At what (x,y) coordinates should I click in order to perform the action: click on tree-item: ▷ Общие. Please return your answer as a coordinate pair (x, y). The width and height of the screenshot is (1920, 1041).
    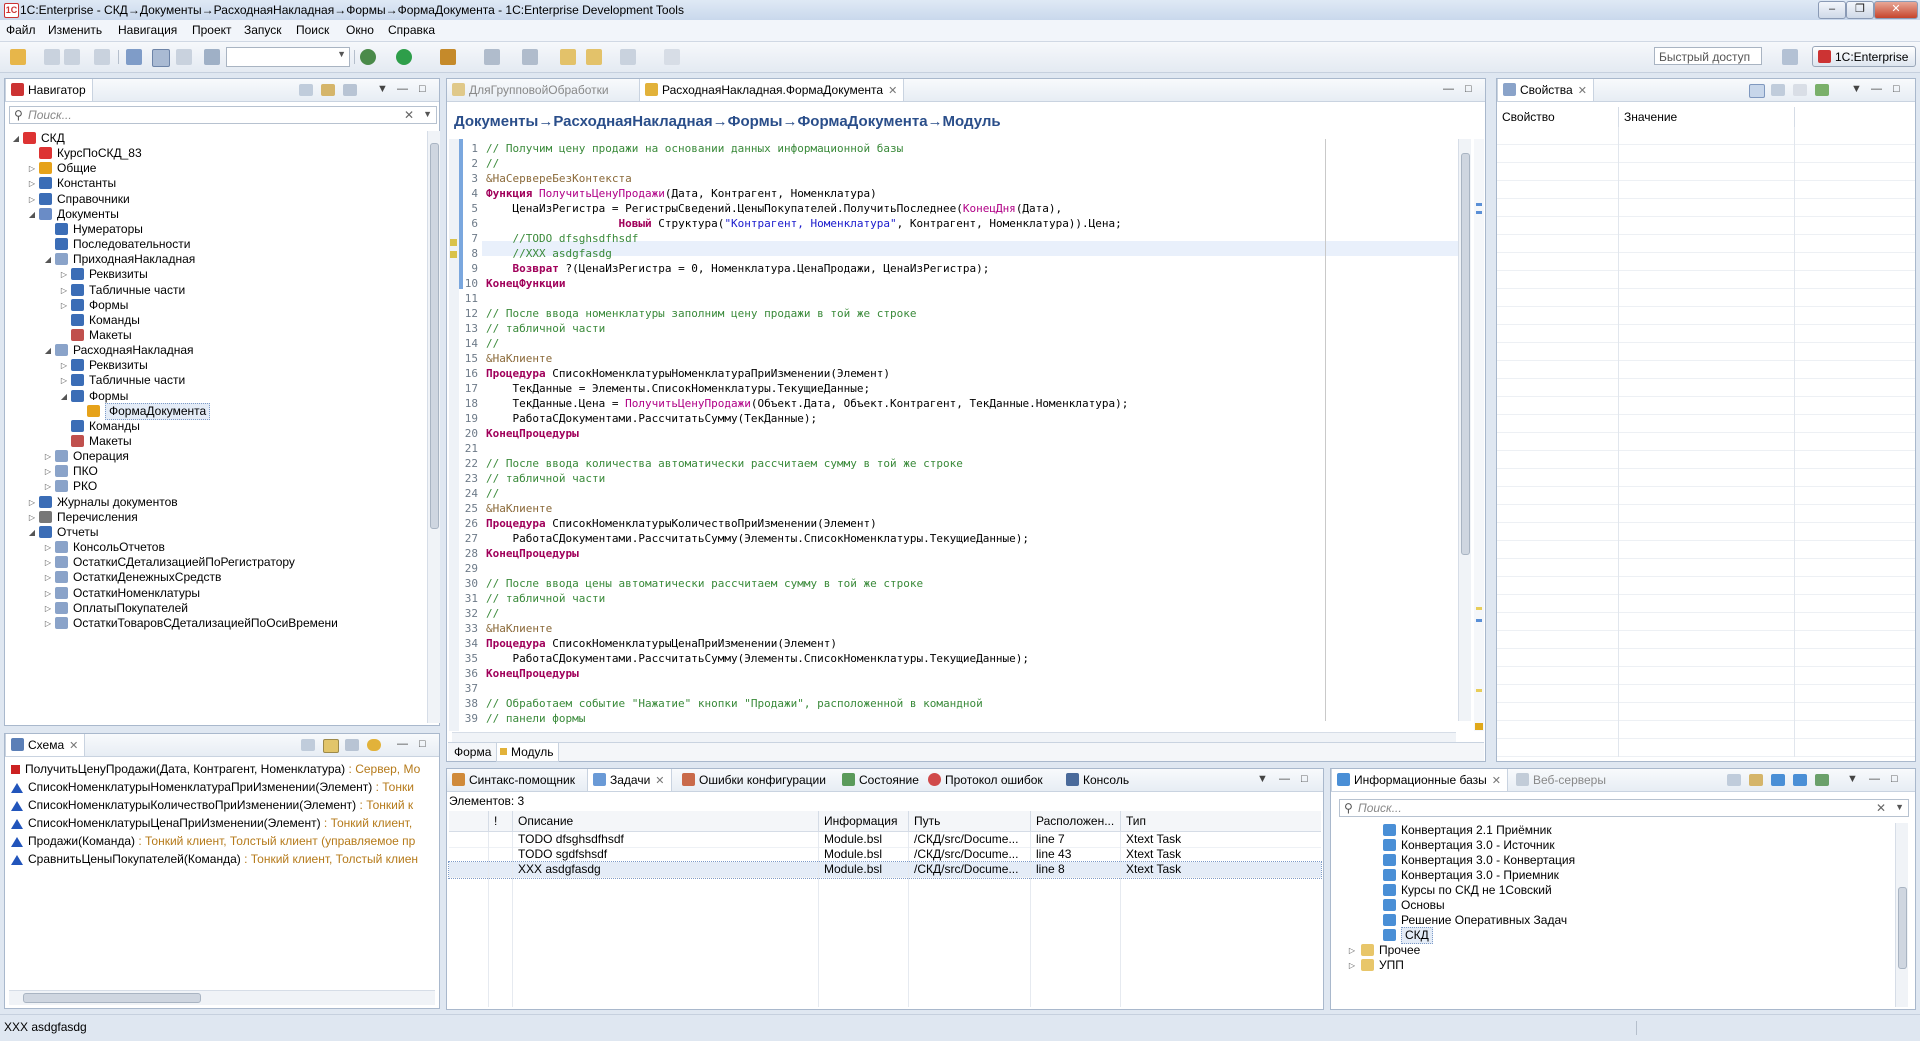
    Looking at the image, I should click on (215, 168).